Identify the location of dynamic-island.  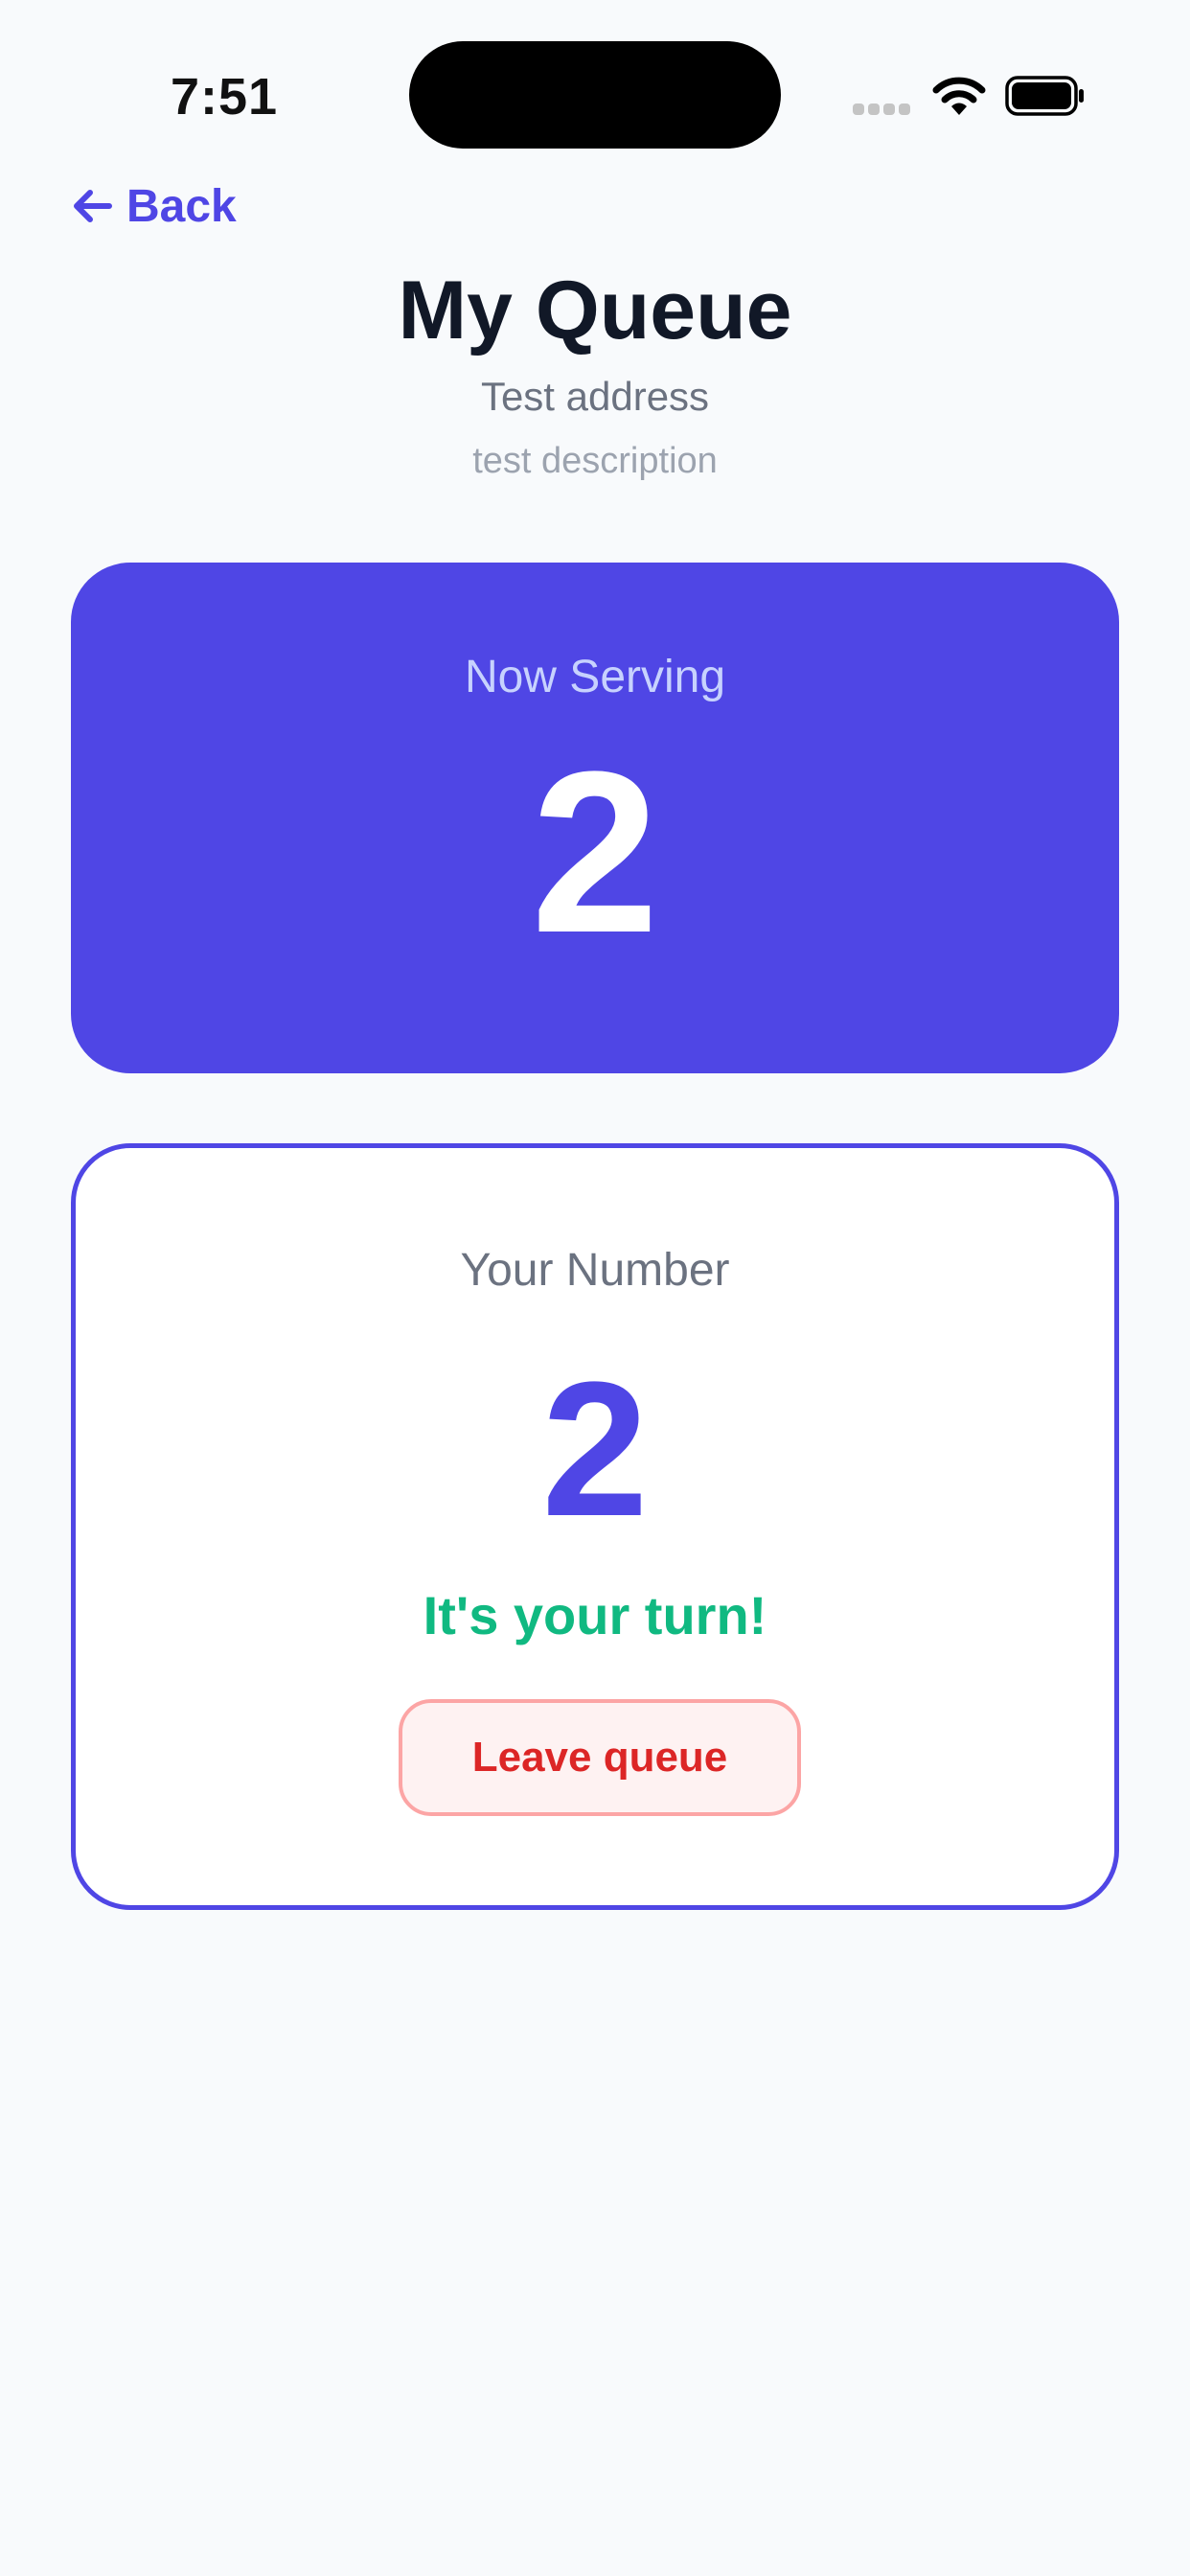
(595, 95).